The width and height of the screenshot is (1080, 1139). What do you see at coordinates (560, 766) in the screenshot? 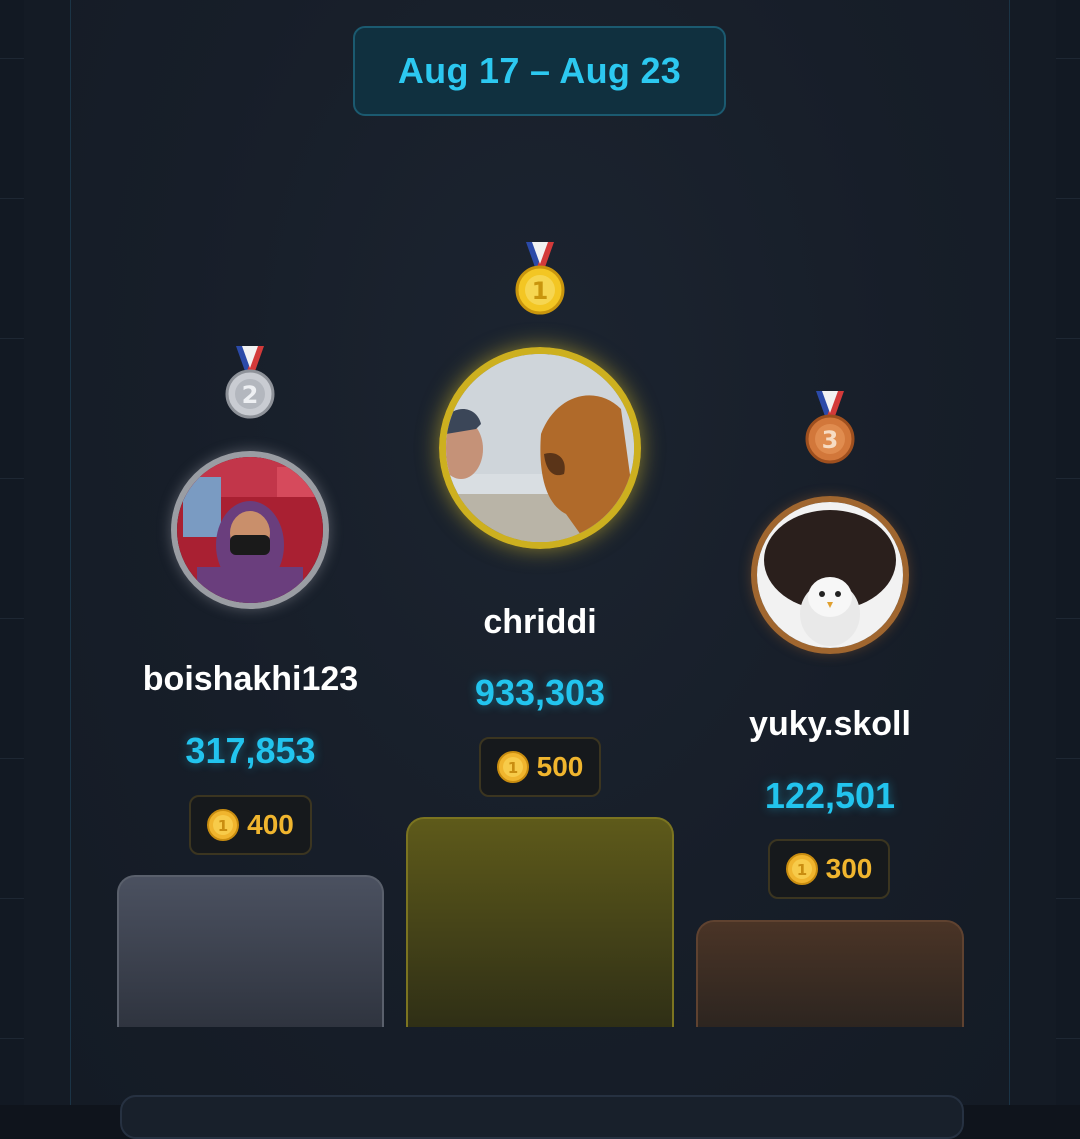
I see `reward-amount: 500` at bounding box center [560, 766].